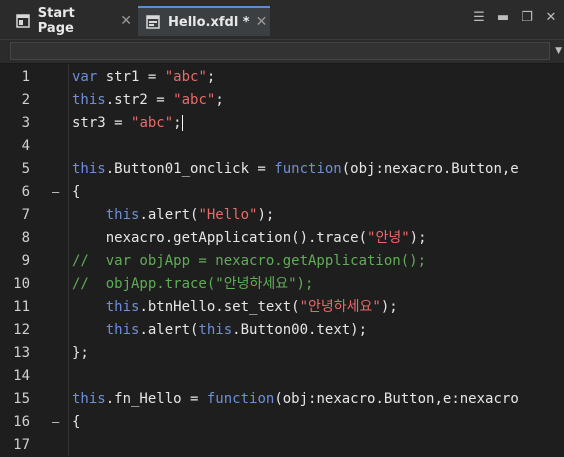 This screenshot has height=457, width=564. Describe the element at coordinates (21, 284) in the screenshot. I see `line-number: 10` at that location.